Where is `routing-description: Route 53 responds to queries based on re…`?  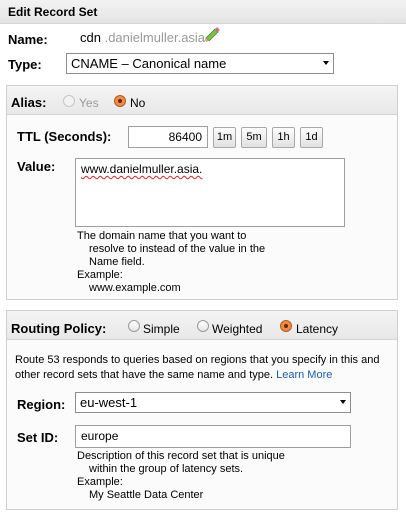 routing-description: Route 53 responds to queries based on re… is located at coordinates (205, 368).